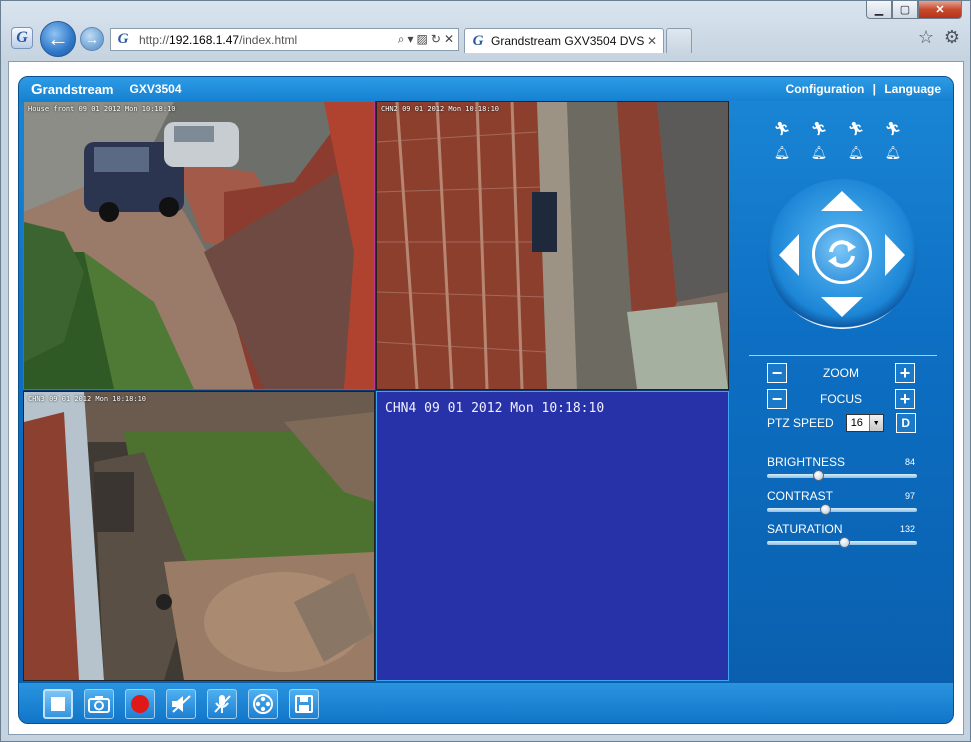  I want to click on refresh-icon: ↻, so click(436, 39).